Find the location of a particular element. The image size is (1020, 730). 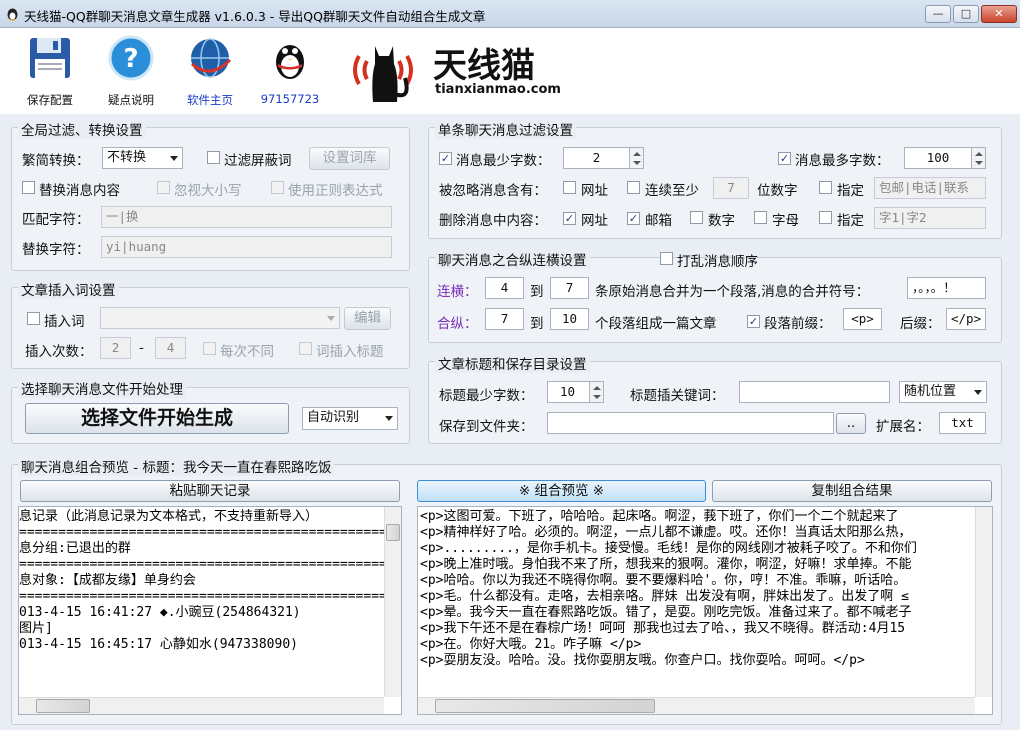

shuffle-label: 打乱消息顺序 is located at coordinates (717, 262).